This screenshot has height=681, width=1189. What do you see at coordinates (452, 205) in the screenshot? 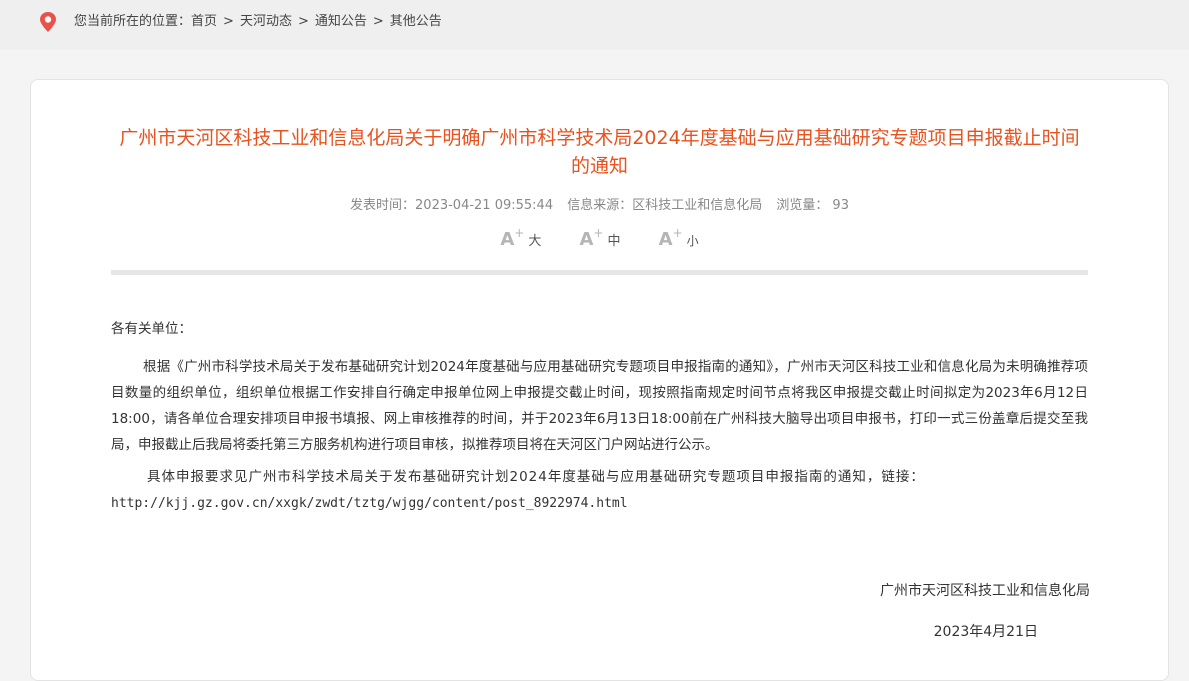
I see `publish-time: 发表时间：2023-04-21 09:55:44` at bounding box center [452, 205].